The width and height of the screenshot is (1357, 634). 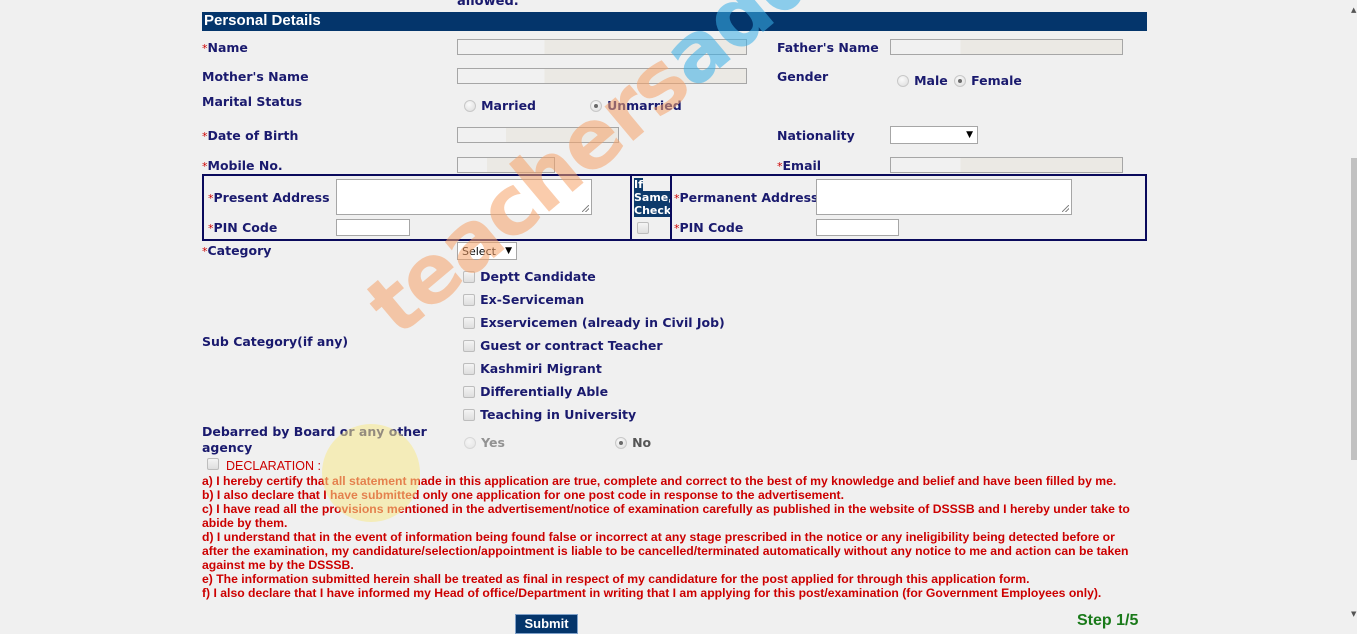 I want to click on marital-unmarried-label: Unmarried, so click(x=644, y=105).